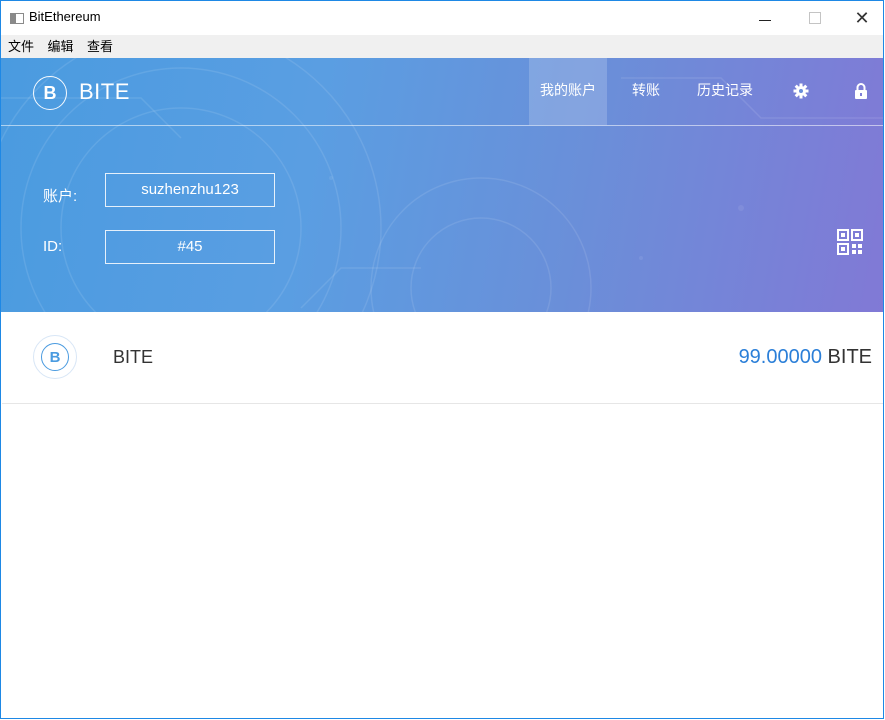  I want to click on maximize-button, so click(815, 18).